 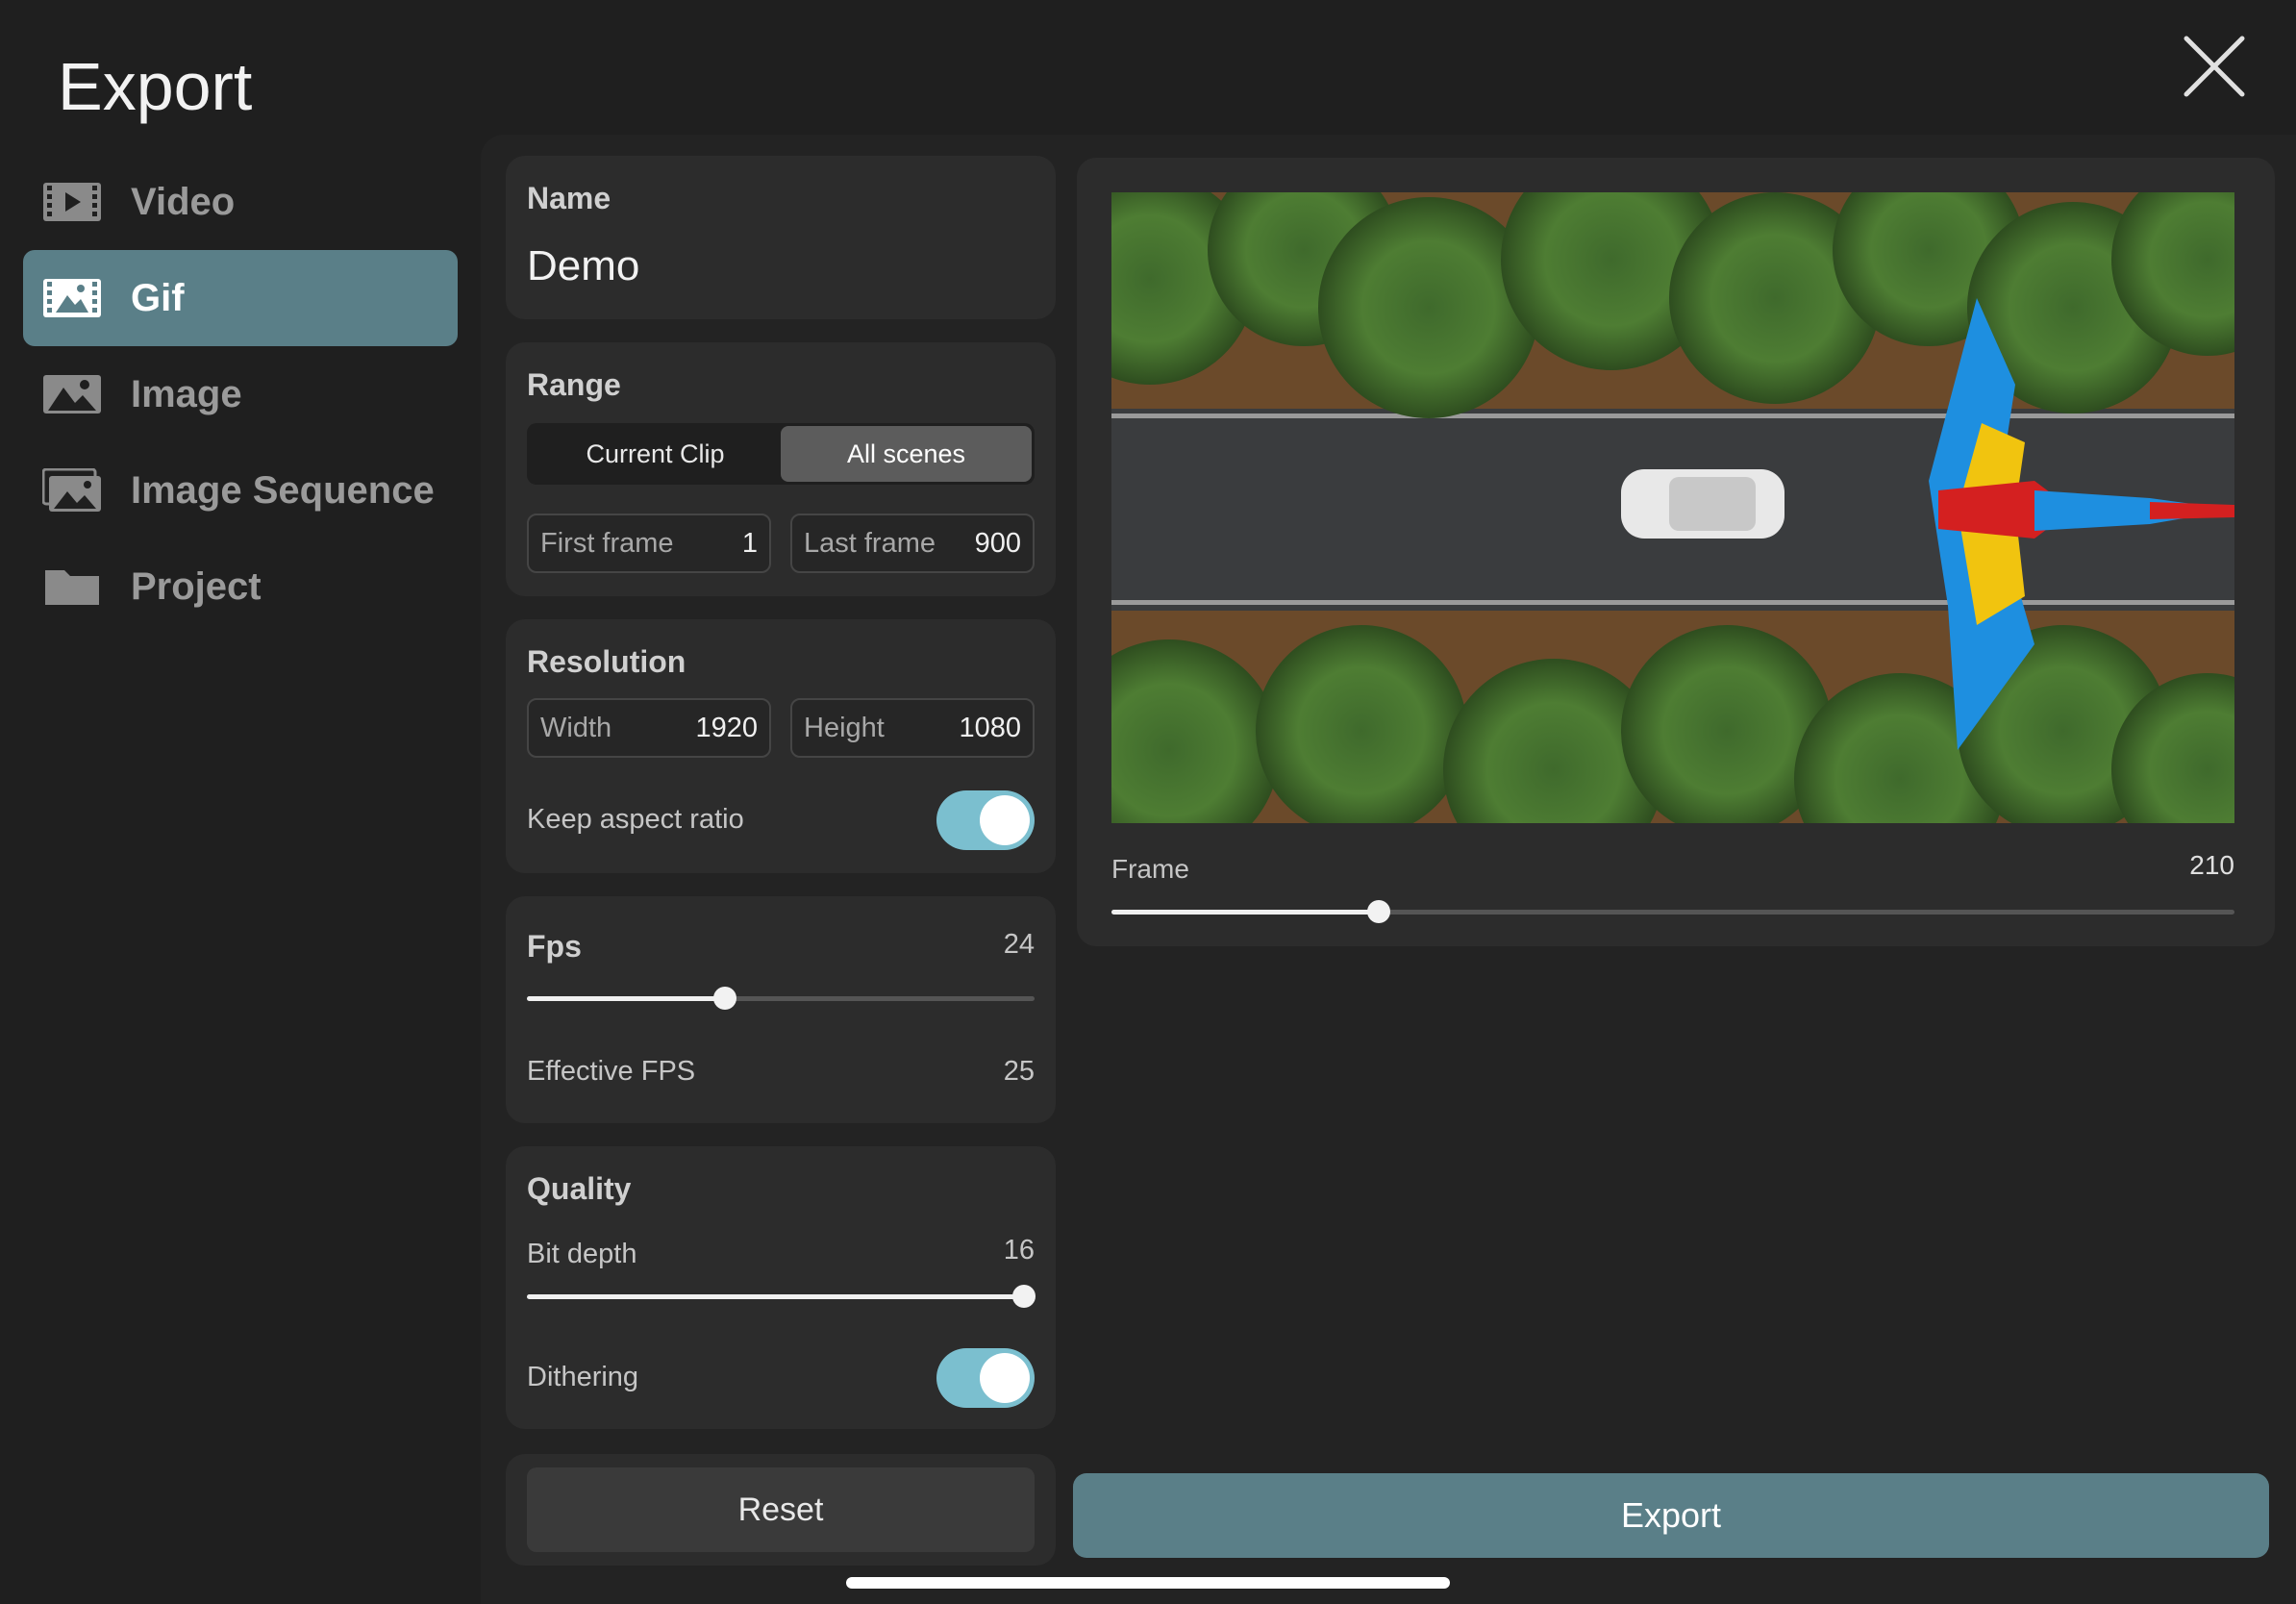 What do you see at coordinates (2211, 865) in the screenshot?
I see `frame-value: 210` at bounding box center [2211, 865].